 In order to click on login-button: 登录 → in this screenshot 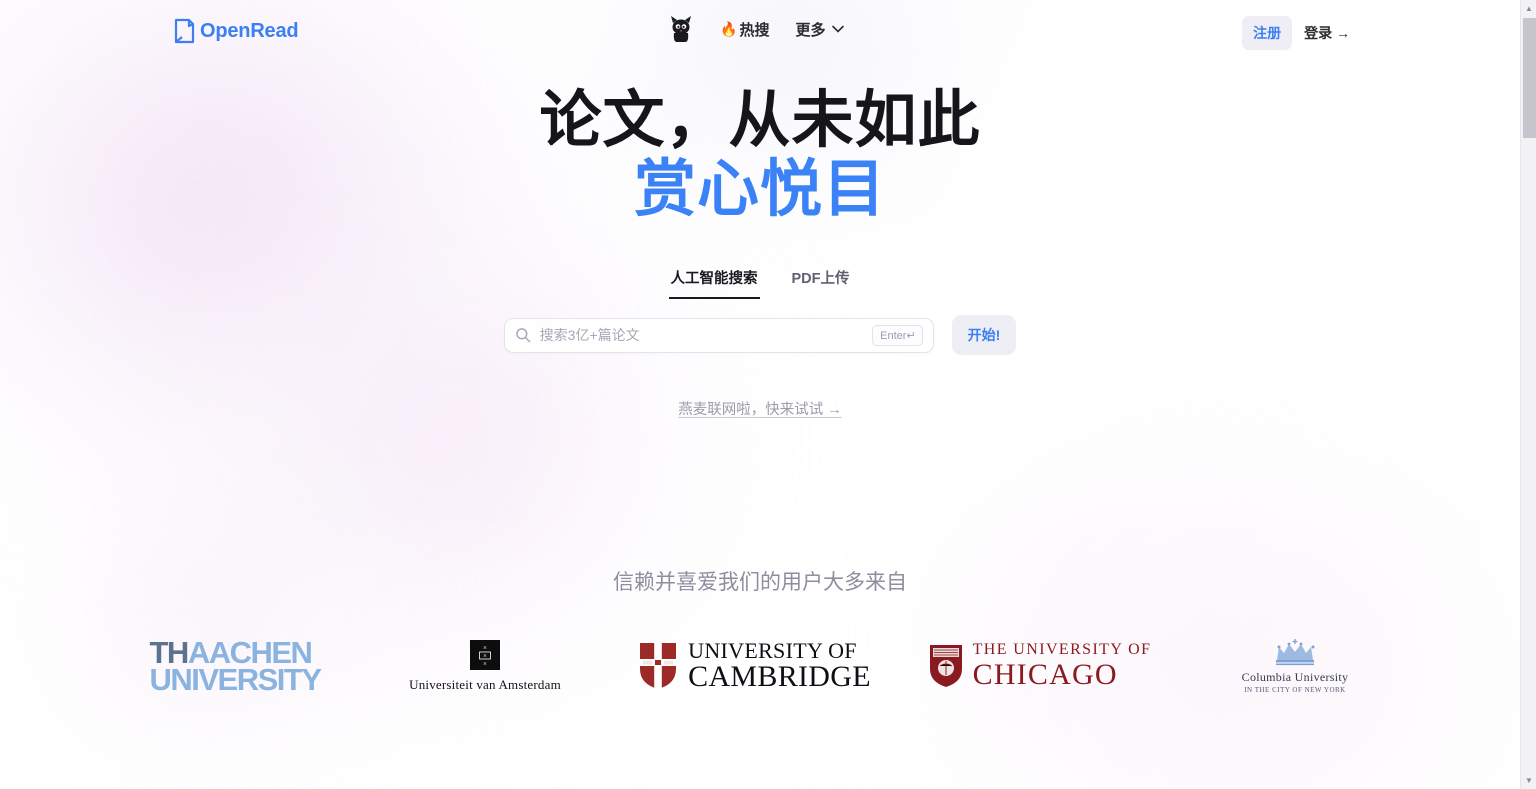, I will do `click(1327, 33)`.